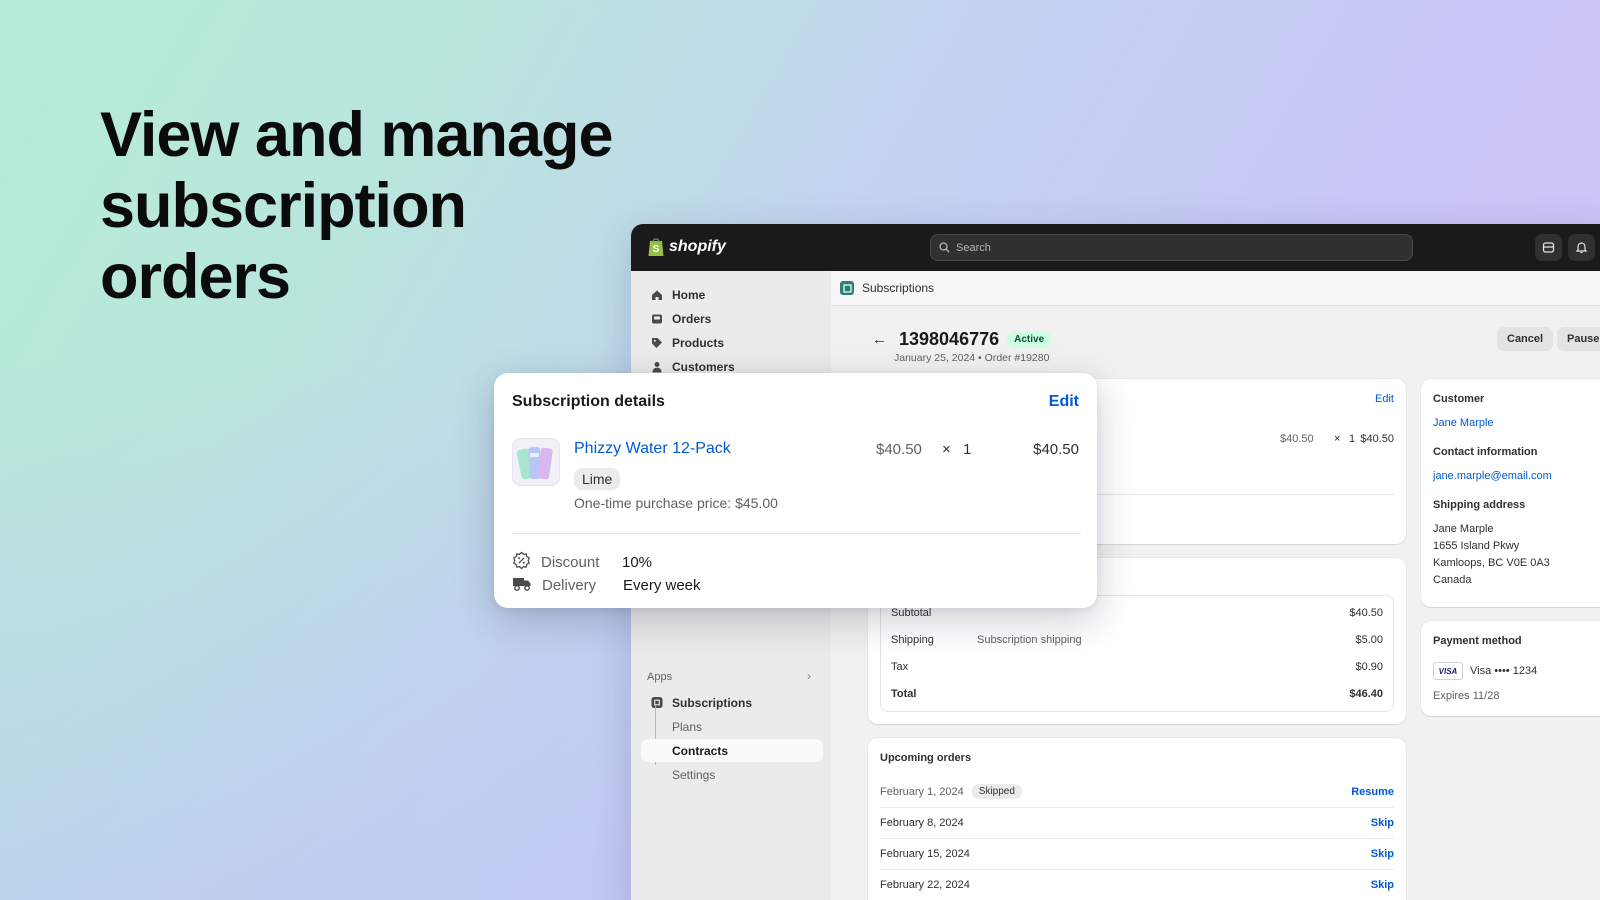 This screenshot has width=1600, height=900. I want to click on email-link: jane.marple@email.com, so click(1492, 476).